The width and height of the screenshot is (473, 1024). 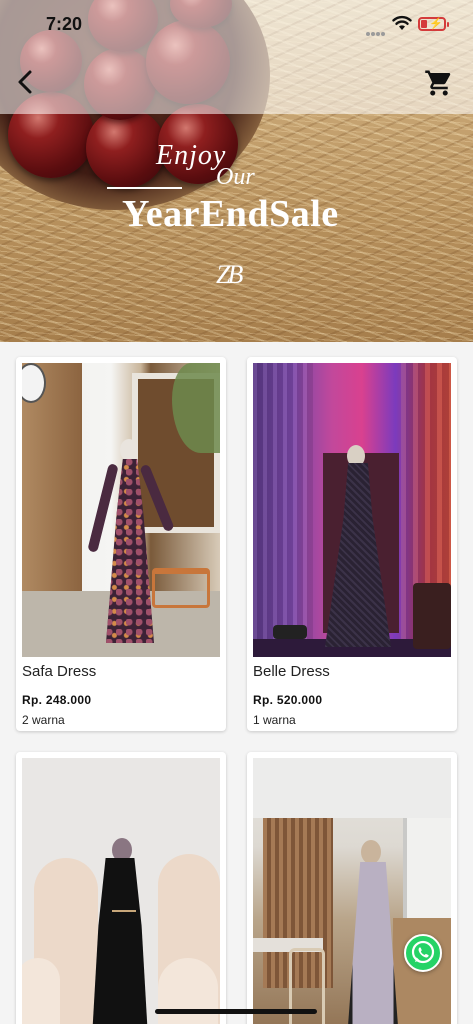 I want to click on home-indicator, so click(x=236, y=1011).